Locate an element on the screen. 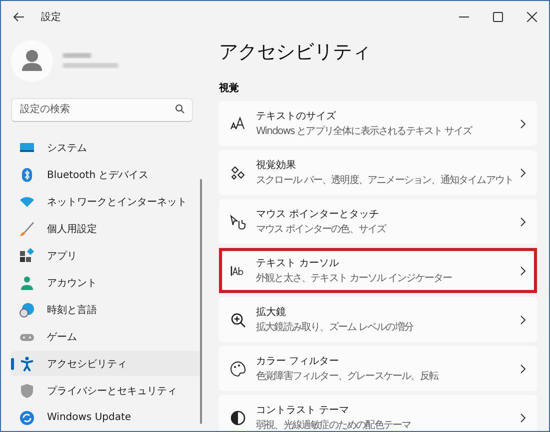 The width and height of the screenshot is (550, 432). sidebar-item: アカウント is located at coordinates (106, 282).